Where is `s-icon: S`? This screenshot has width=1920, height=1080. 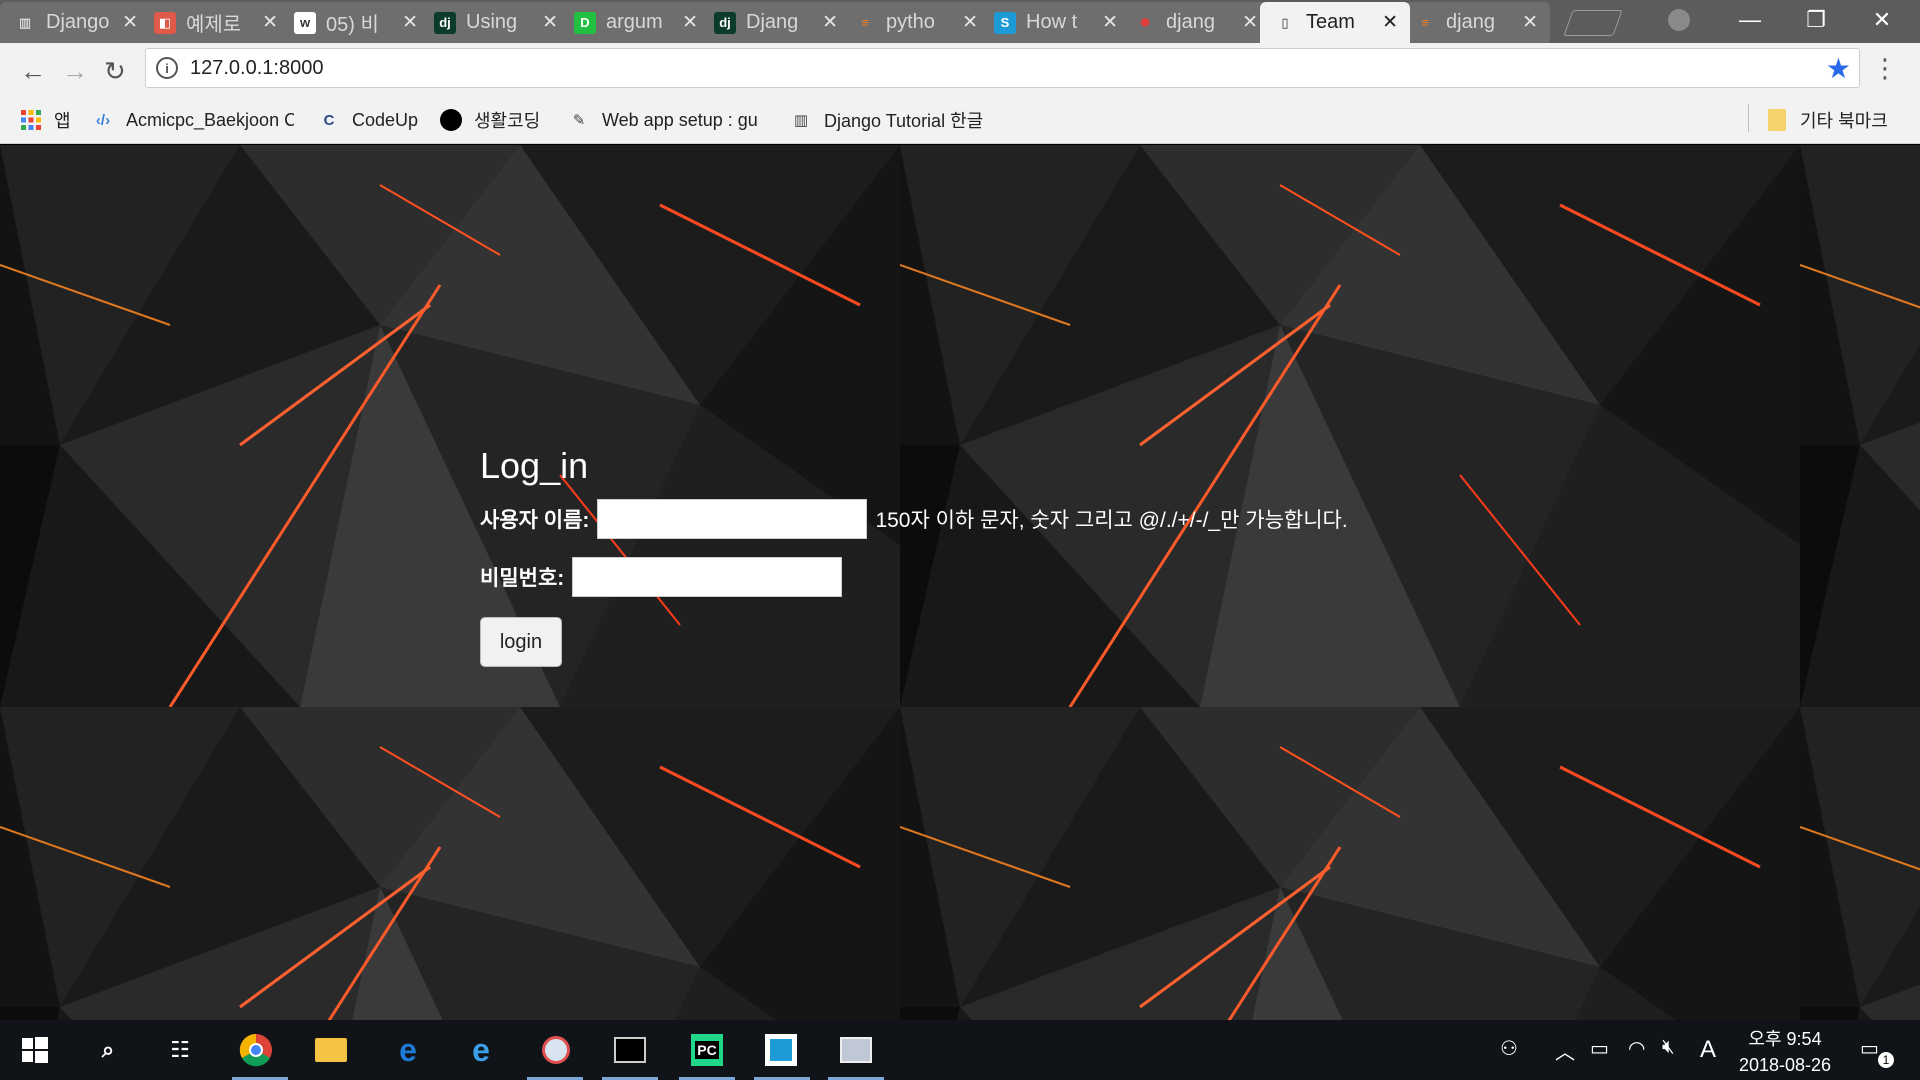 s-icon: S is located at coordinates (1005, 22).